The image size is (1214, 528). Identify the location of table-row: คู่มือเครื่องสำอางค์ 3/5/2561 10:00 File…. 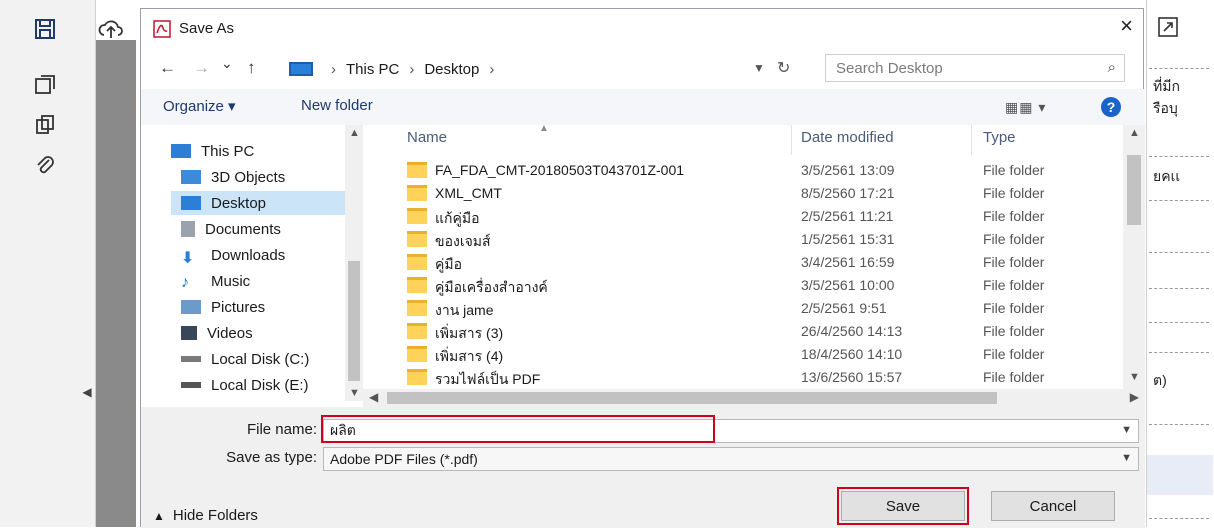
(761, 285).